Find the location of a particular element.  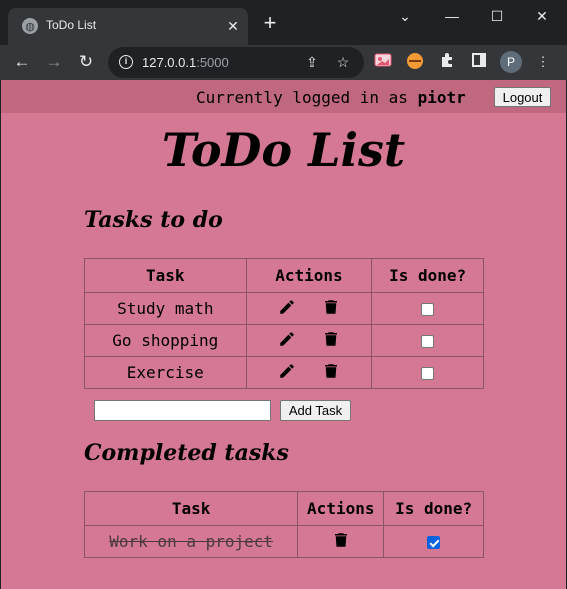

reload-icon: ↻ is located at coordinates (86, 62).